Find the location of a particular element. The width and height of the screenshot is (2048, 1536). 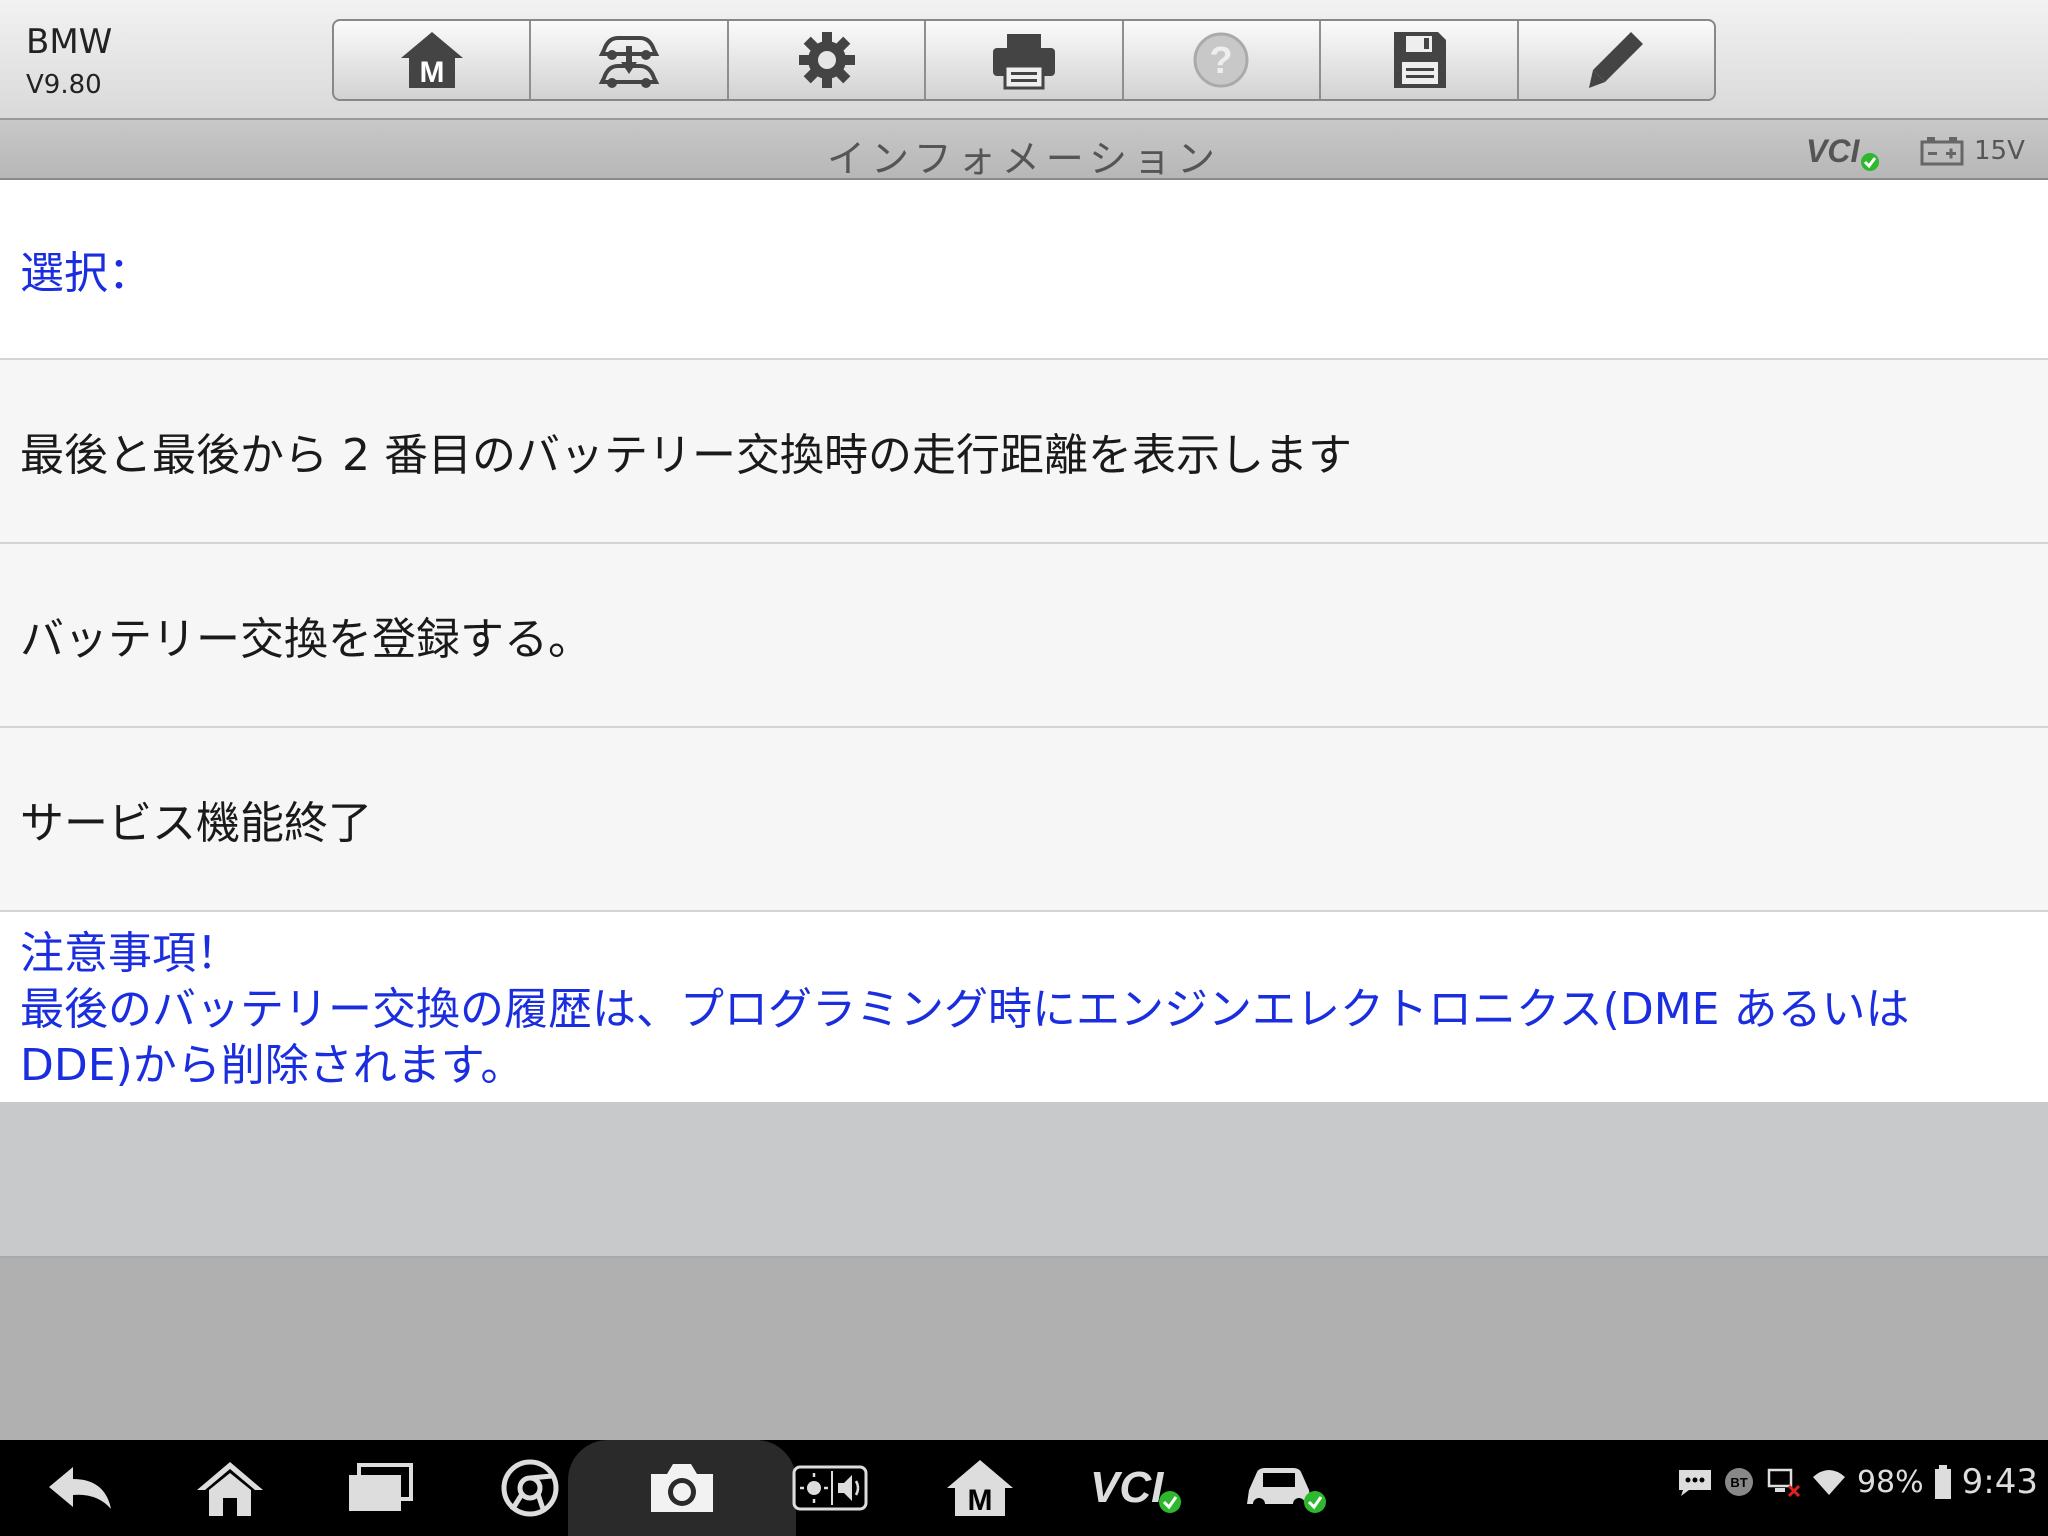

recent-apps-icon is located at coordinates (381, 1487).